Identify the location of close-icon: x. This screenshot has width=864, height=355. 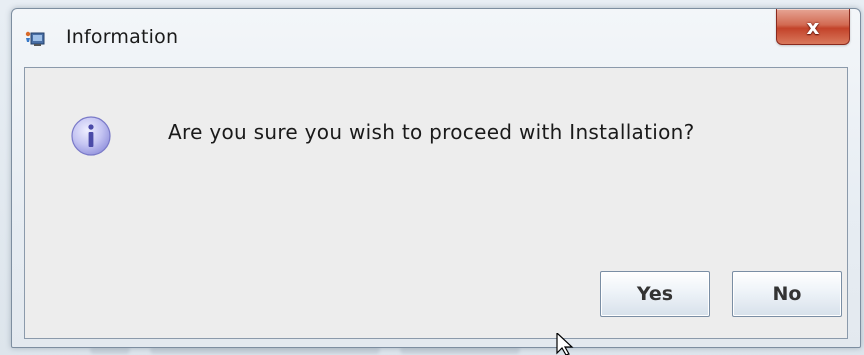
(813, 26).